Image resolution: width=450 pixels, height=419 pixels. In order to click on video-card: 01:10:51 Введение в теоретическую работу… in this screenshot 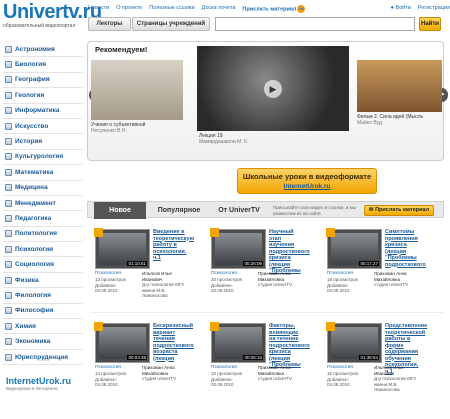, I will do `click(144, 273)`.